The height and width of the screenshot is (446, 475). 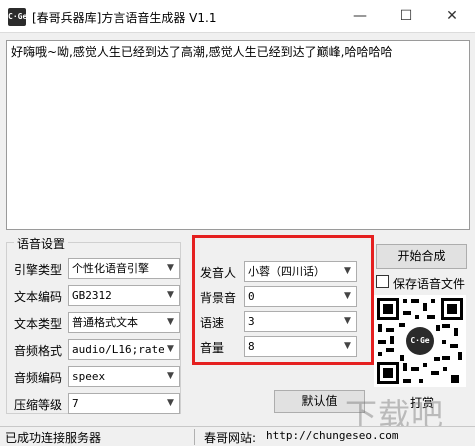 I want to click on engine-type-label: 引擎类型, so click(x=38, y=270).